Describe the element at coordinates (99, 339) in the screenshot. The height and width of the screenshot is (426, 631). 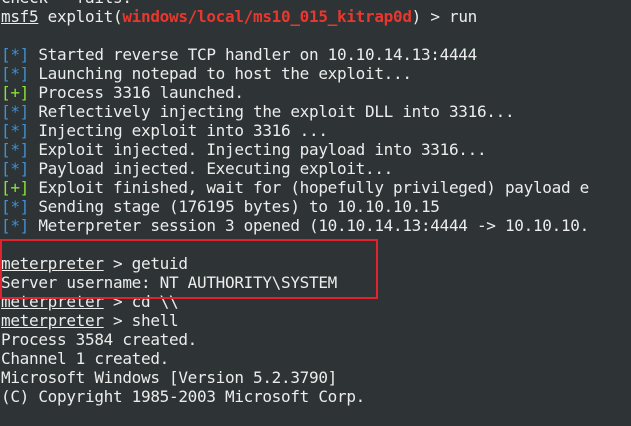
I see `output-text: Process 3584 created.` at that location.